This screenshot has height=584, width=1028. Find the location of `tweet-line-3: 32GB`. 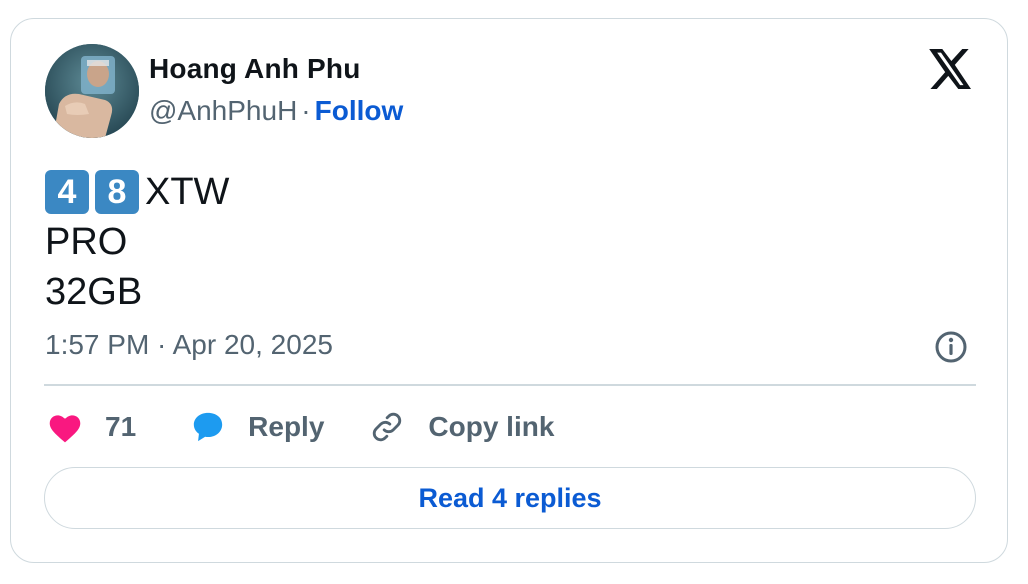

tweet-line-3: 32GB is located at coordinates (94, 292).